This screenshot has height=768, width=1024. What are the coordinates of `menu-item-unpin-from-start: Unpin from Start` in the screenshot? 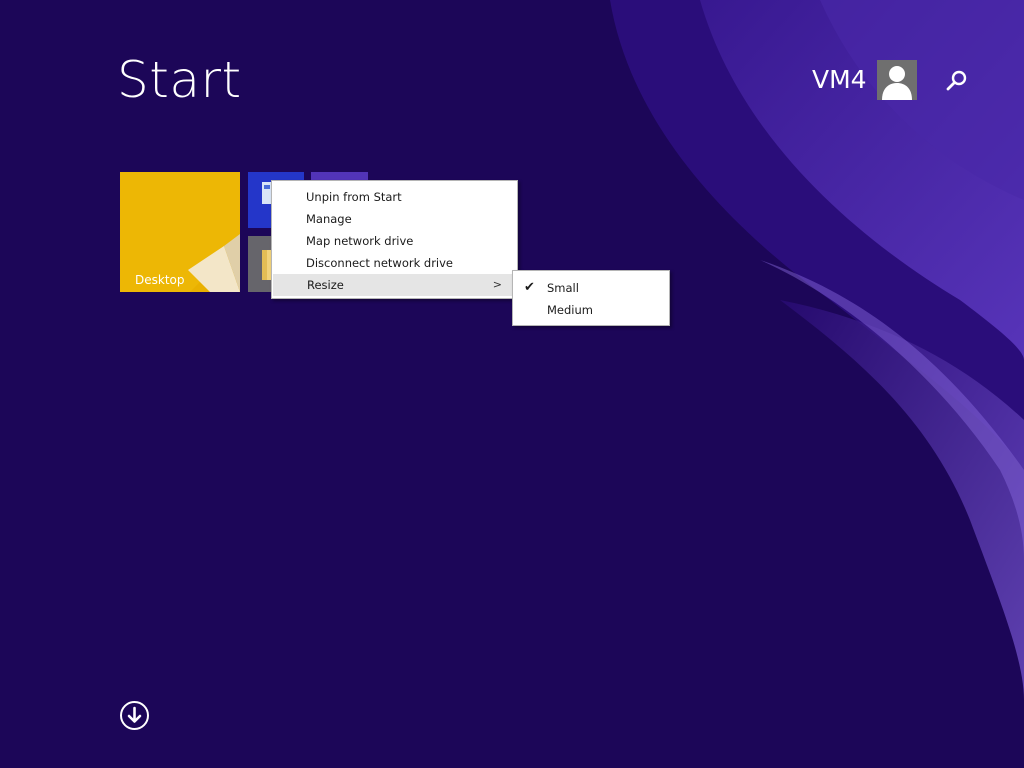 It's located at (394, 197).